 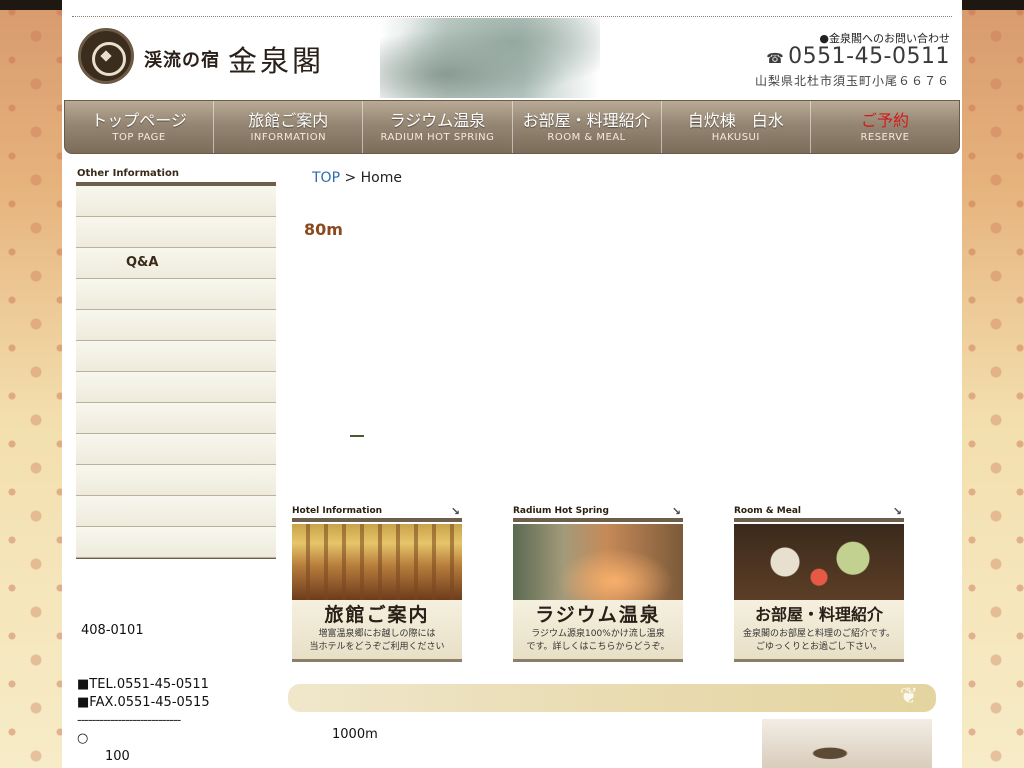 What do you see at coordinates (112, 630) in the screenshot?
I see `zip-code: 408-0101` at bounding box center [112, 630].